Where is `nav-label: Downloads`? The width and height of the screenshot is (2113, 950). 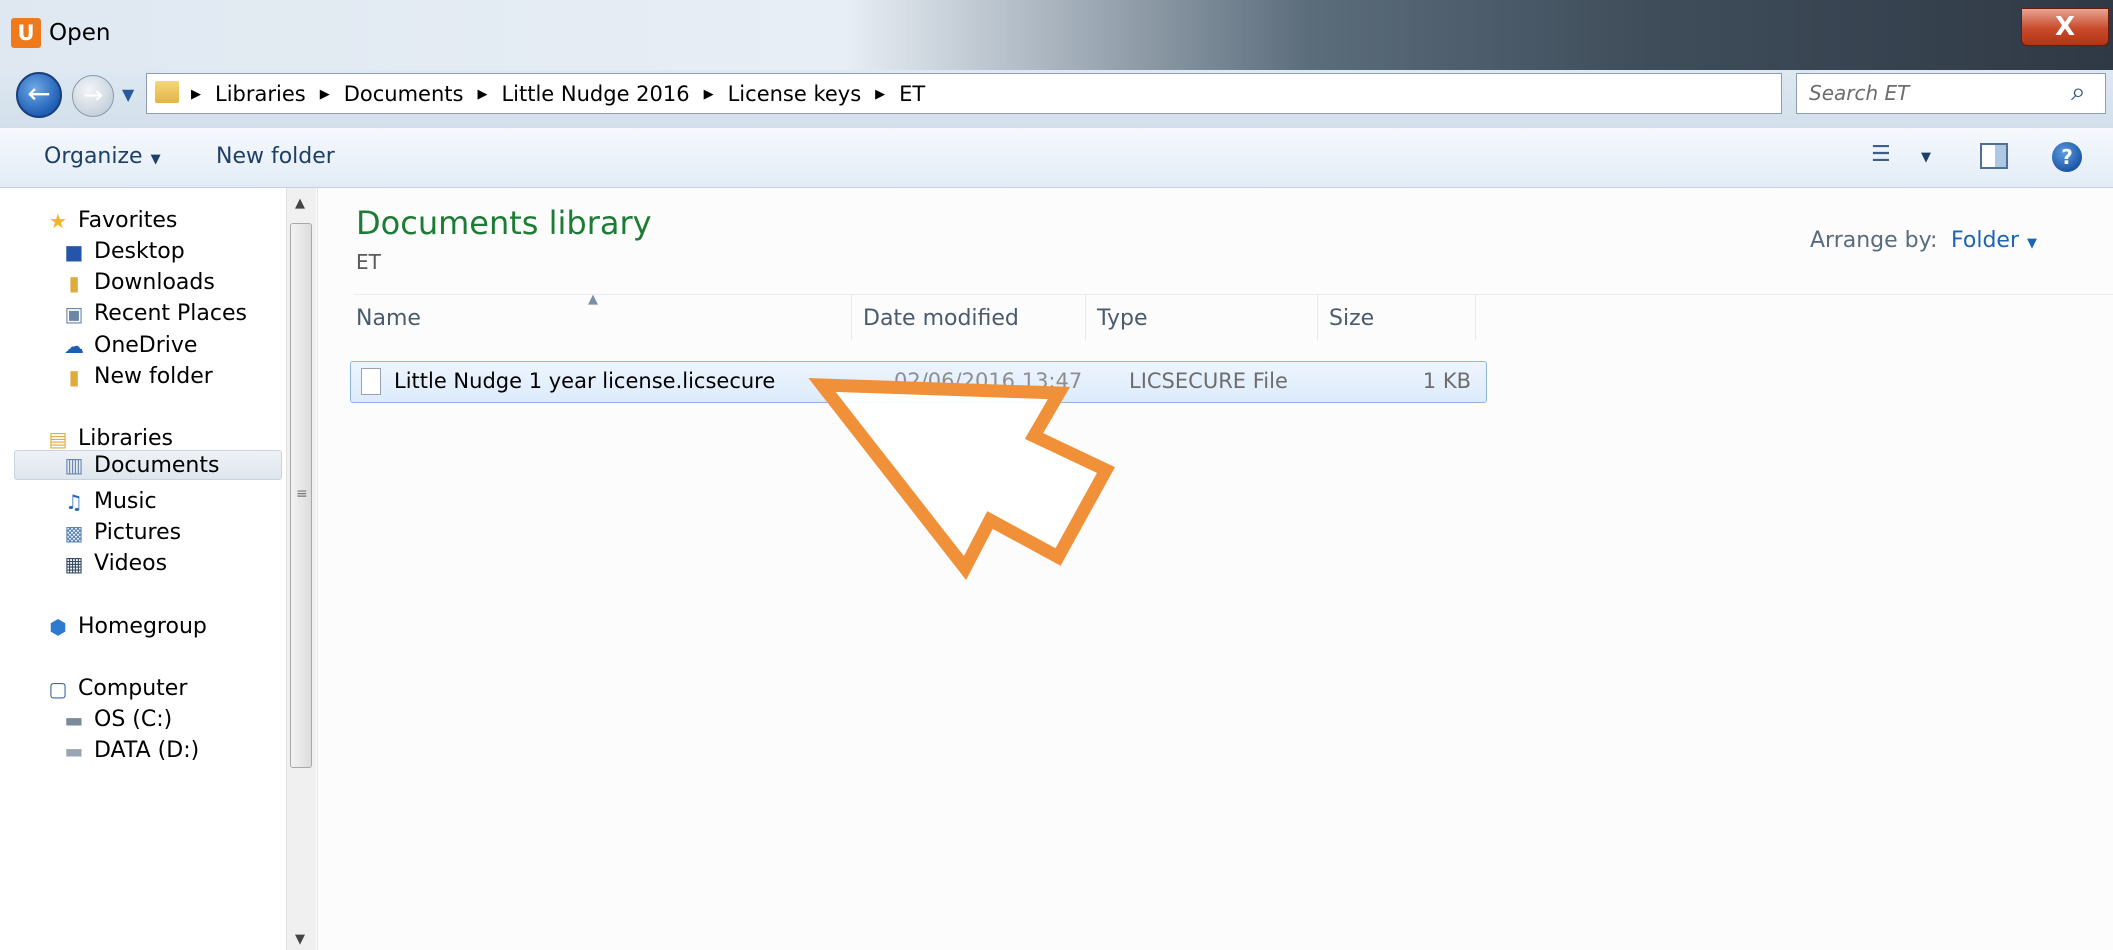
nav-label: Downloads is located at coordinates (154, 282).